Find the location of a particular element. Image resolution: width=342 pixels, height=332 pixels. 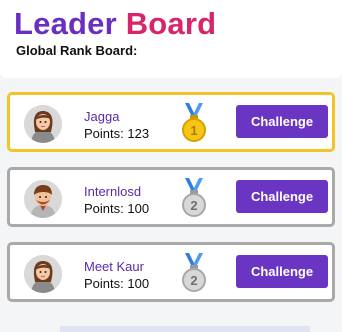

medal-rank: 1 is located at coordinates (193, 130).